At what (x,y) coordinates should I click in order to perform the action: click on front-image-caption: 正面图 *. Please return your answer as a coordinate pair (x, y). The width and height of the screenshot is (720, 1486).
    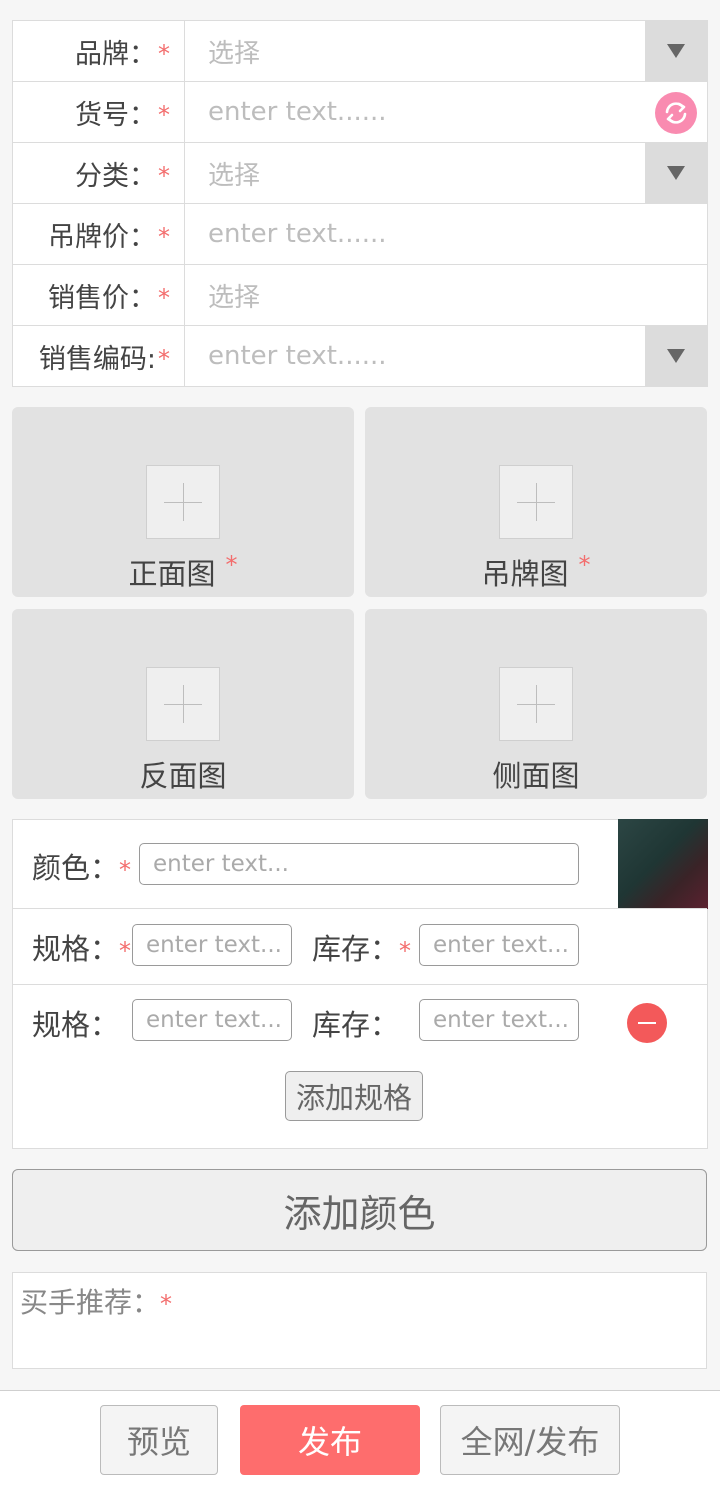
    Looking at the image, I should click on (183, 572).